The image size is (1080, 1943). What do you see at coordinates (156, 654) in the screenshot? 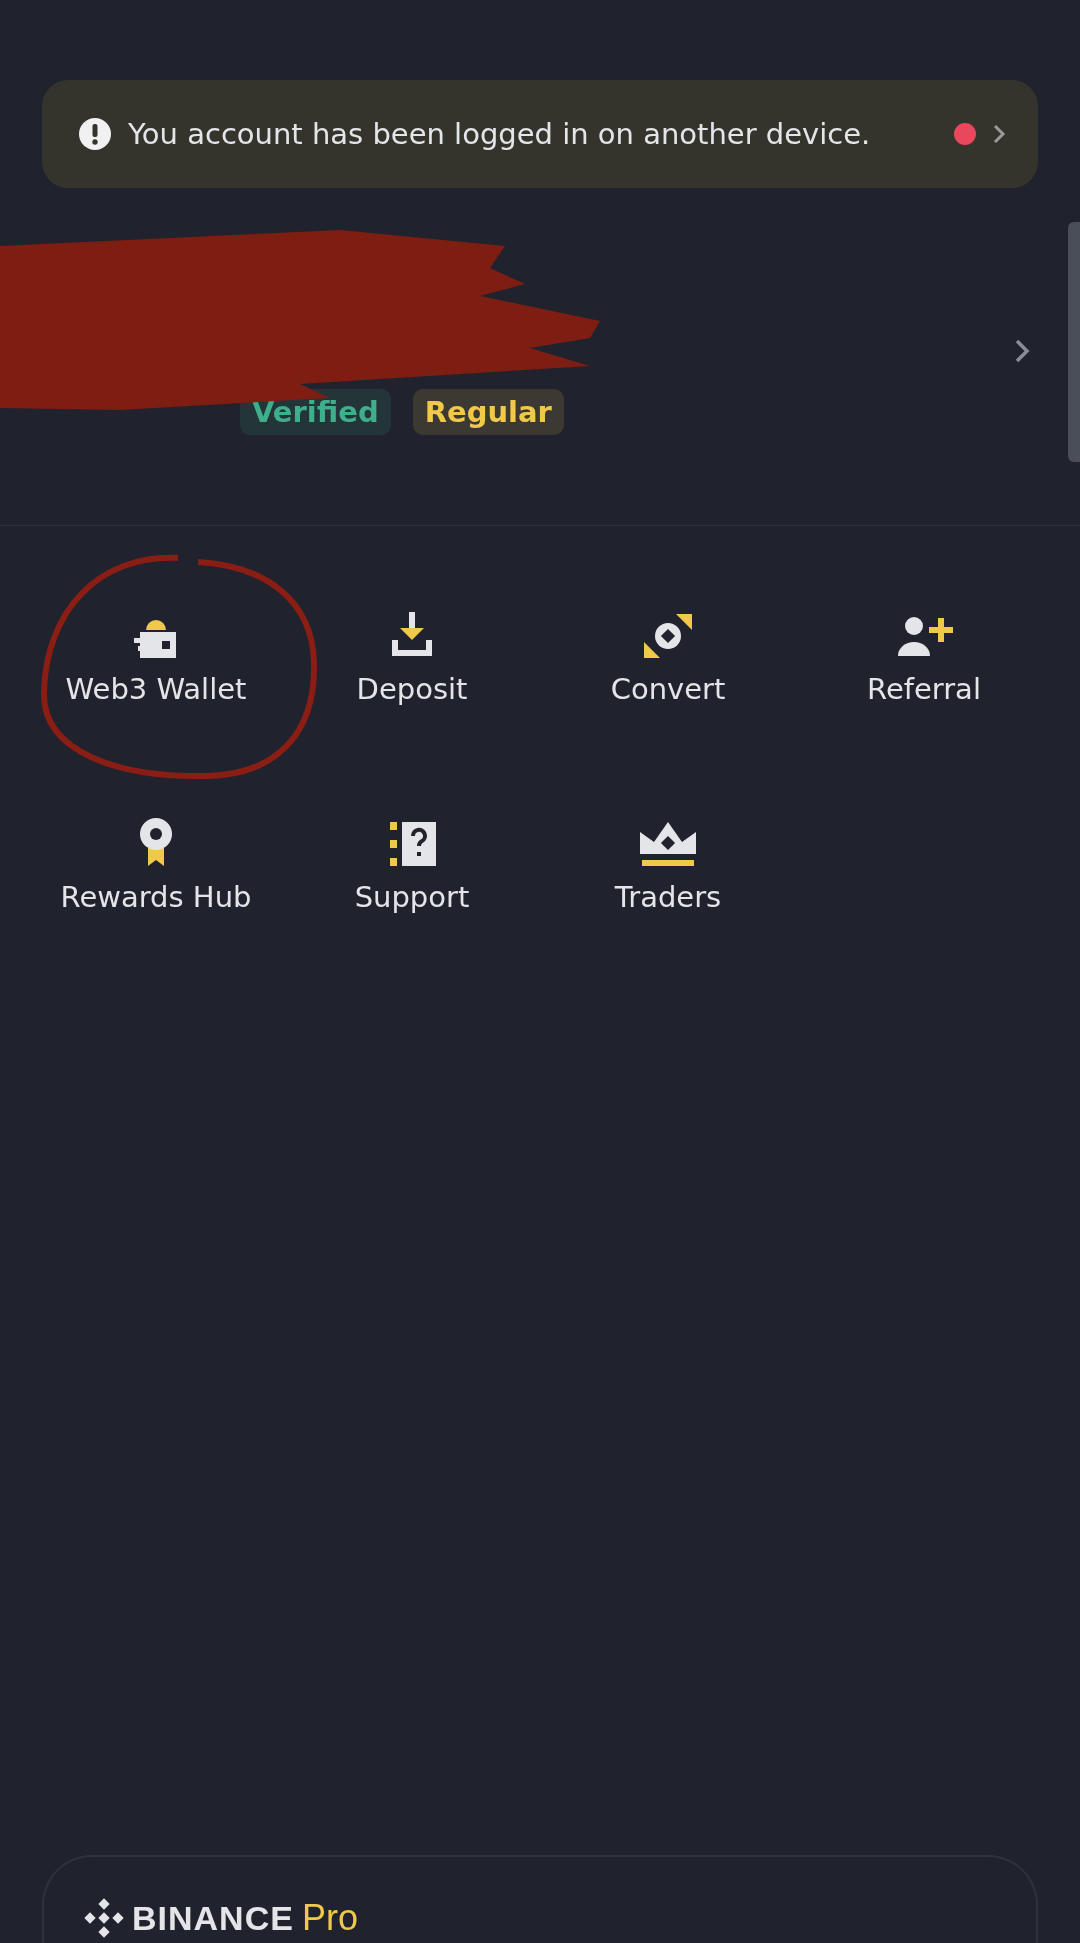
I see `shortcut-button: Web3 Wallet` at bounding box center [156, 654].